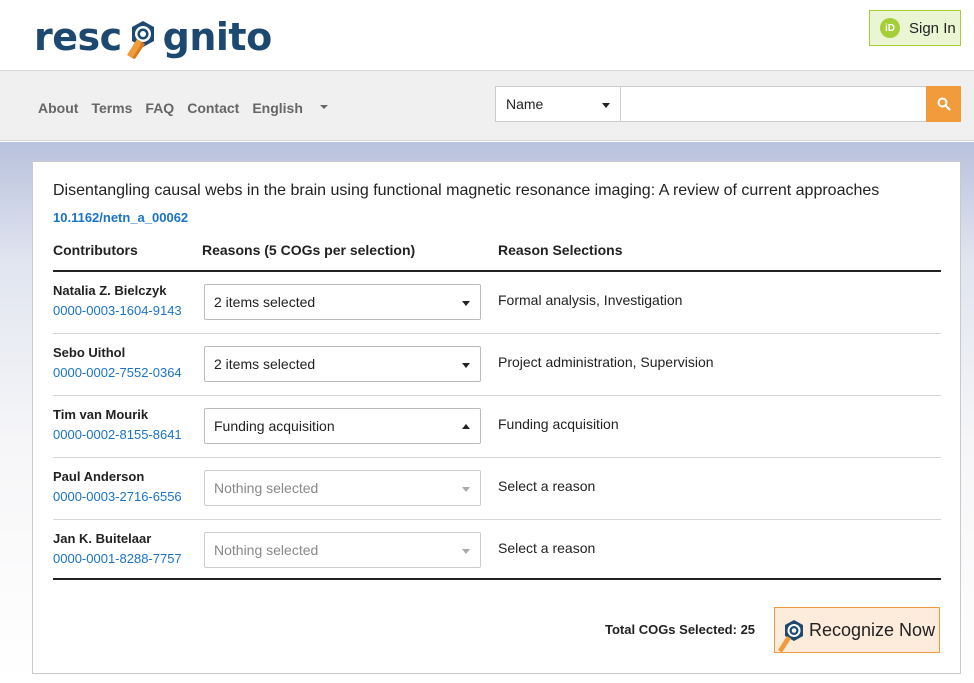  I want to click on nav-bar: About Terms FAQ Contact English Name, so click(487, 106).